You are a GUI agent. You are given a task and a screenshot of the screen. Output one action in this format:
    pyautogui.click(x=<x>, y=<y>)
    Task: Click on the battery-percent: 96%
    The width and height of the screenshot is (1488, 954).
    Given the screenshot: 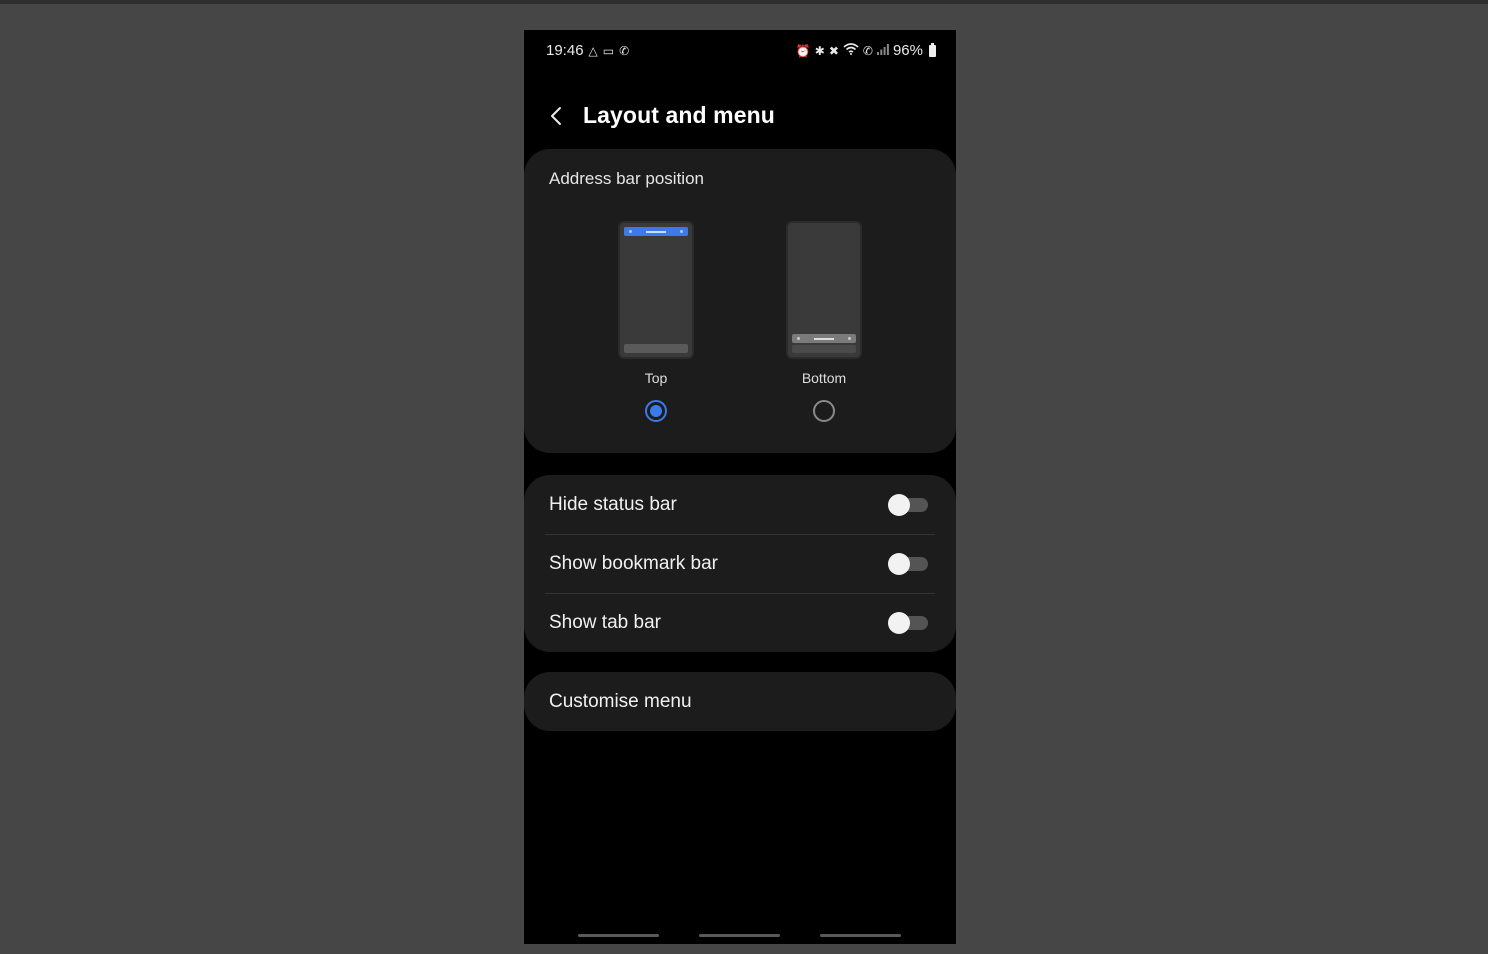 What is the action you would take?
    pyautogui.click(x=907, y=50)
    